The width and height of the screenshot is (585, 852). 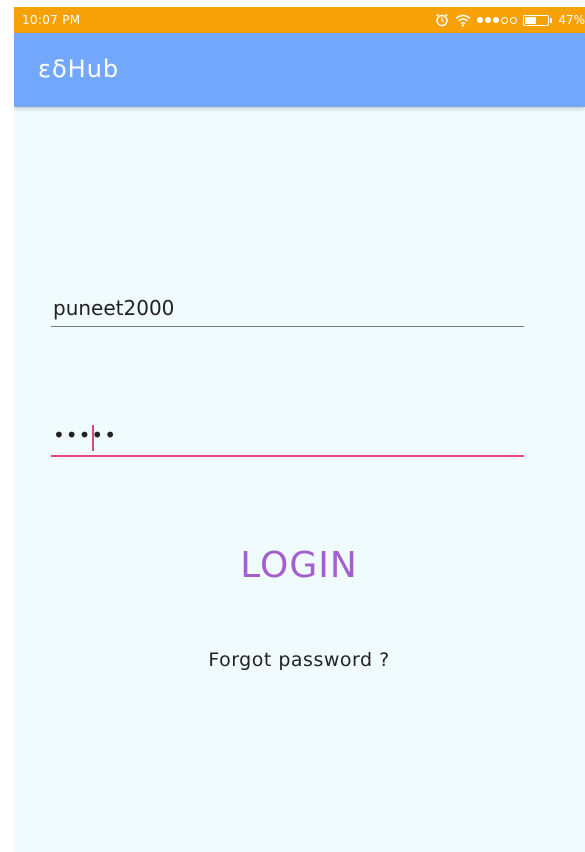 I want to click on alarm-icon, so click(x=442, y=20).